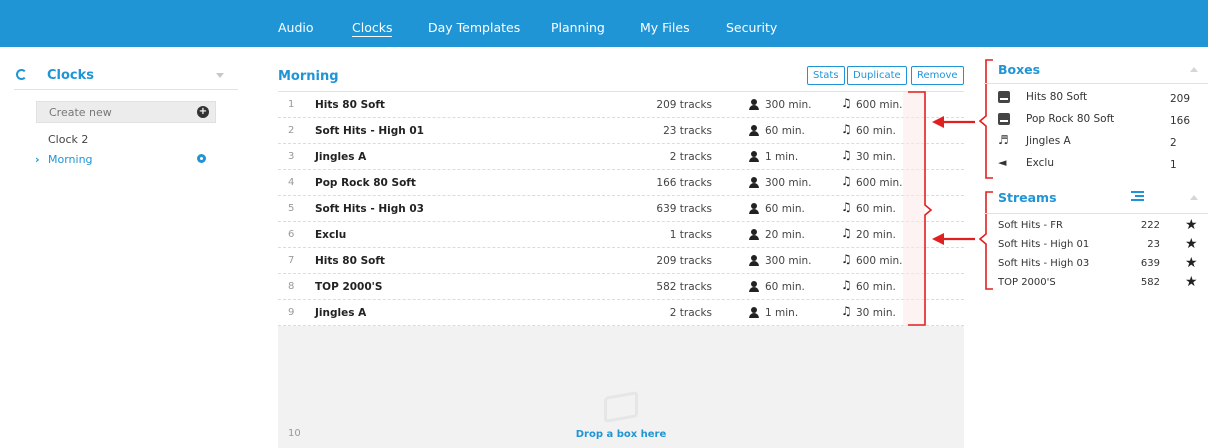 This screenshot has height=448, width=1208. Describe the element at coordinates (751, 27) in the screenshot. I see `nav-security: Security` at that location.